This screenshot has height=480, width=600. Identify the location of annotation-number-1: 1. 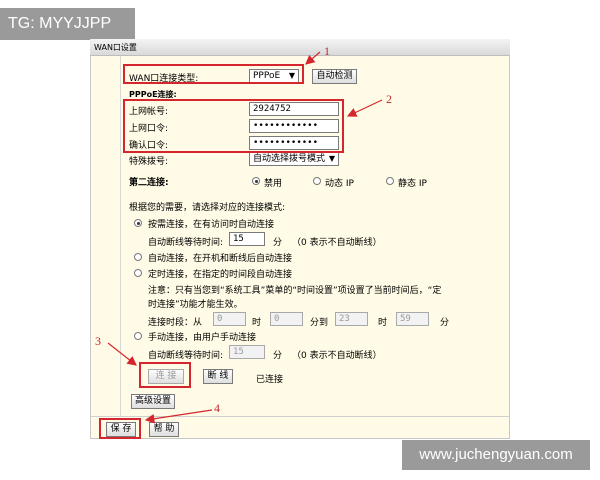
(327, 51).